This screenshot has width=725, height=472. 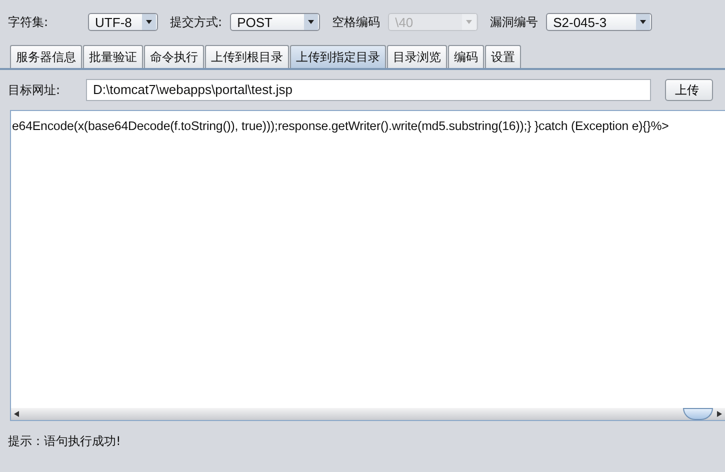 I want to click on url-field: D:\tomcat7\webapps\portal\test.jsp, so click(x=368, y=90).